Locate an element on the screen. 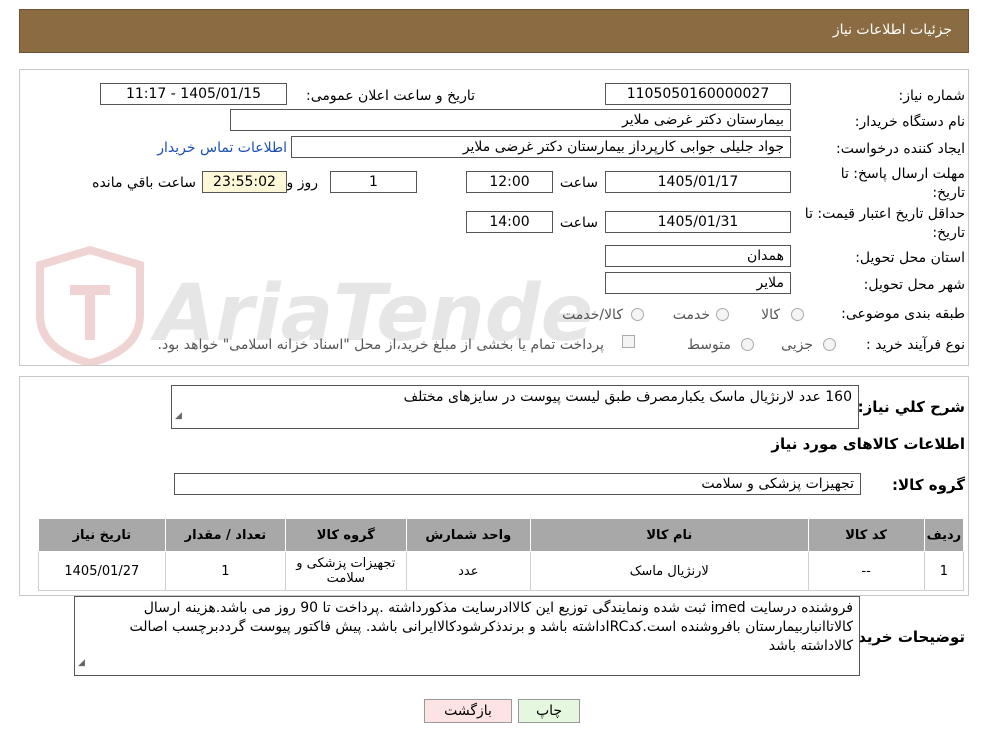 This screenshot has height=744, width=985. price-validity-label-2: تاریخ: is located at coordinates (948, 233).